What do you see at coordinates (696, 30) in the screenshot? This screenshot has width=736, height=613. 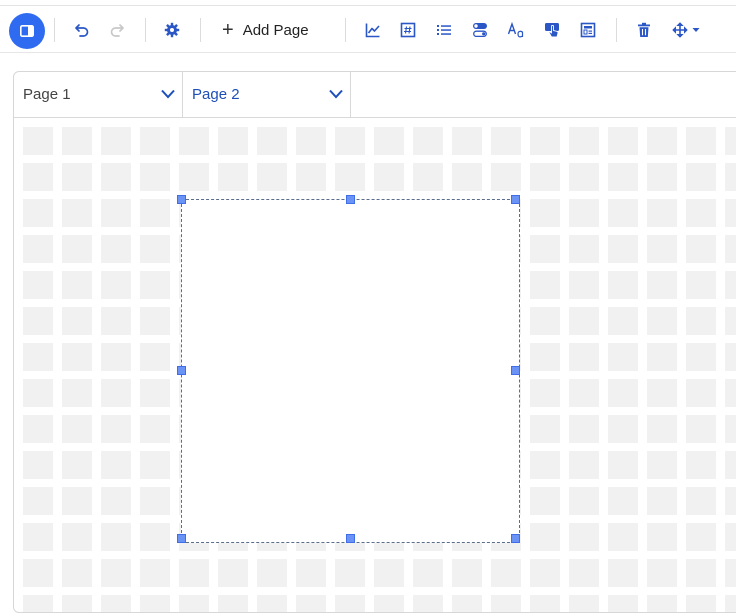 I see `caret-down-icon` at bounding box center [696, 30].